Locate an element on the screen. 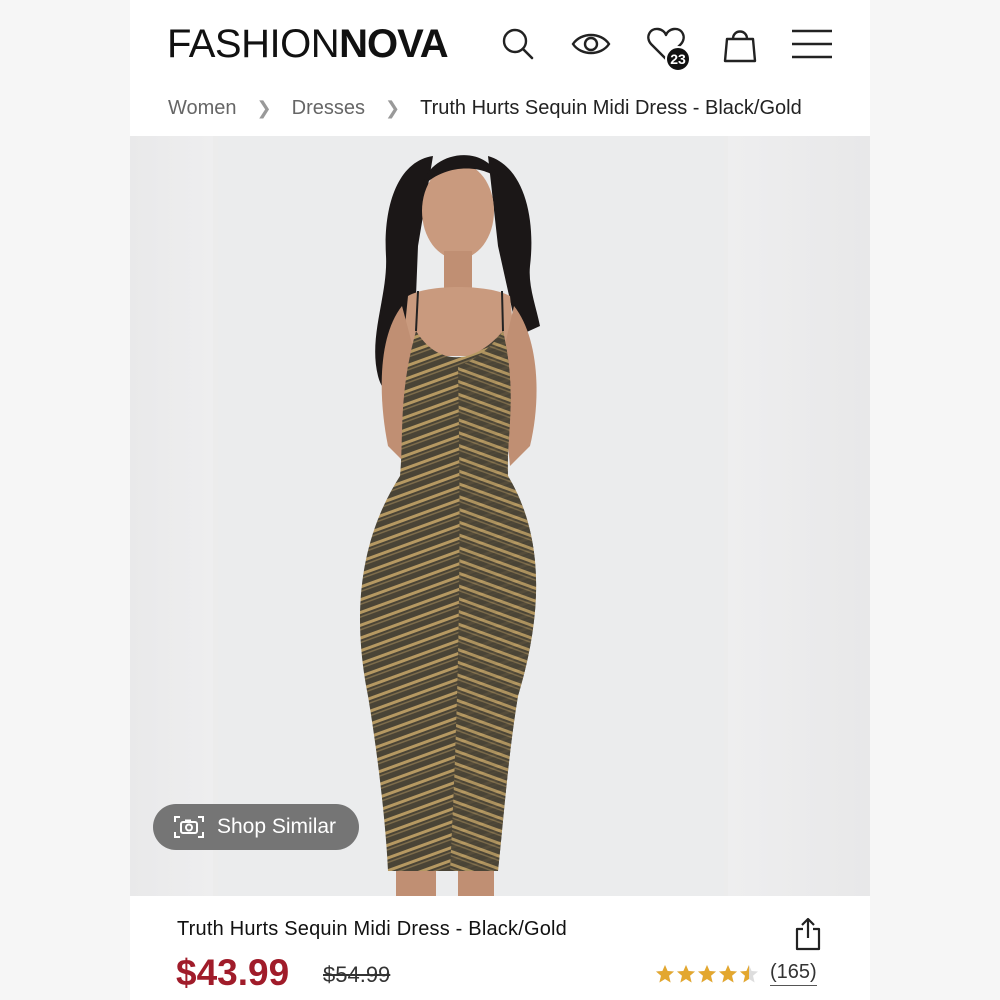  wishlist-count-badge: 23 is located at coordinates (678, 59).